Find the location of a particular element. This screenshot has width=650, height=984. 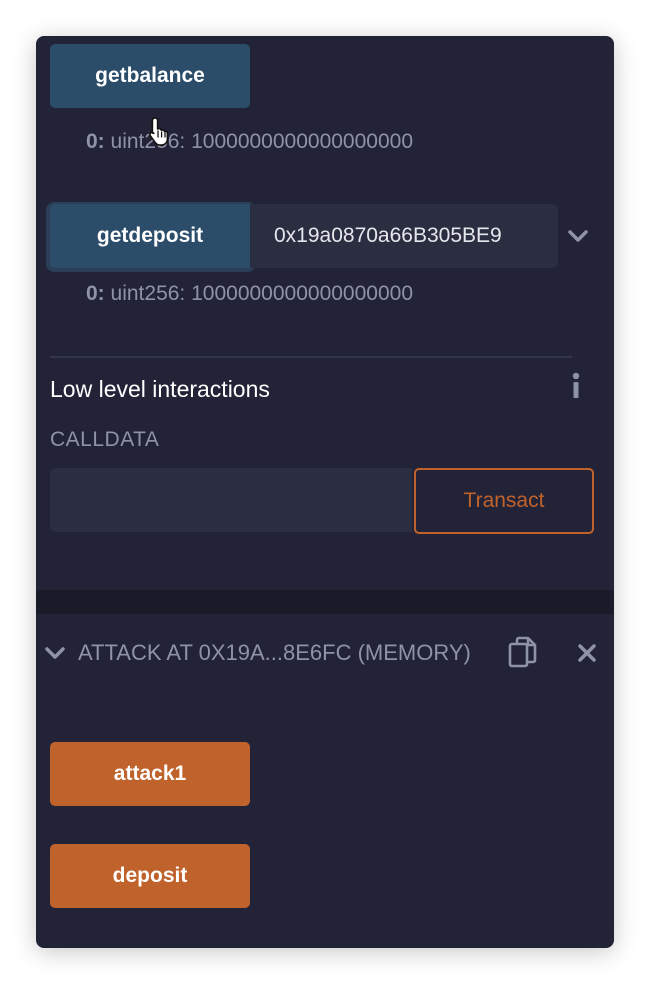

instance-separator is located at coordinates (325, 602).